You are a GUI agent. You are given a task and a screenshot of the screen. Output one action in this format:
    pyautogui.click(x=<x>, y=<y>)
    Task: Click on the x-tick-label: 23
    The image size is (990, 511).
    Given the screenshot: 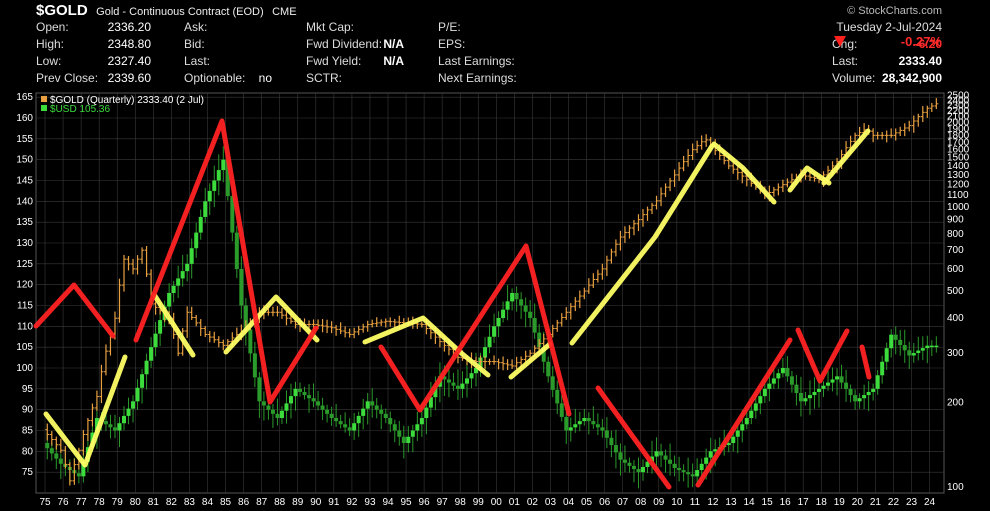 What is the action you would take?
    pyautogui.click(x=912, y=502)
    